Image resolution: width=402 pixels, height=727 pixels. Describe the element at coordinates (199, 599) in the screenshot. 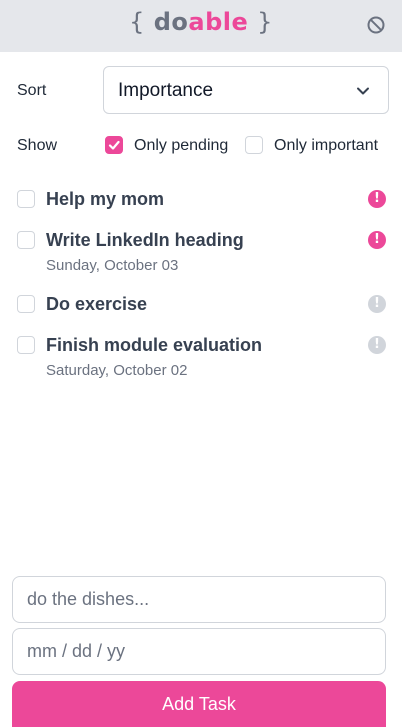

I see `task-title-input` at that location.